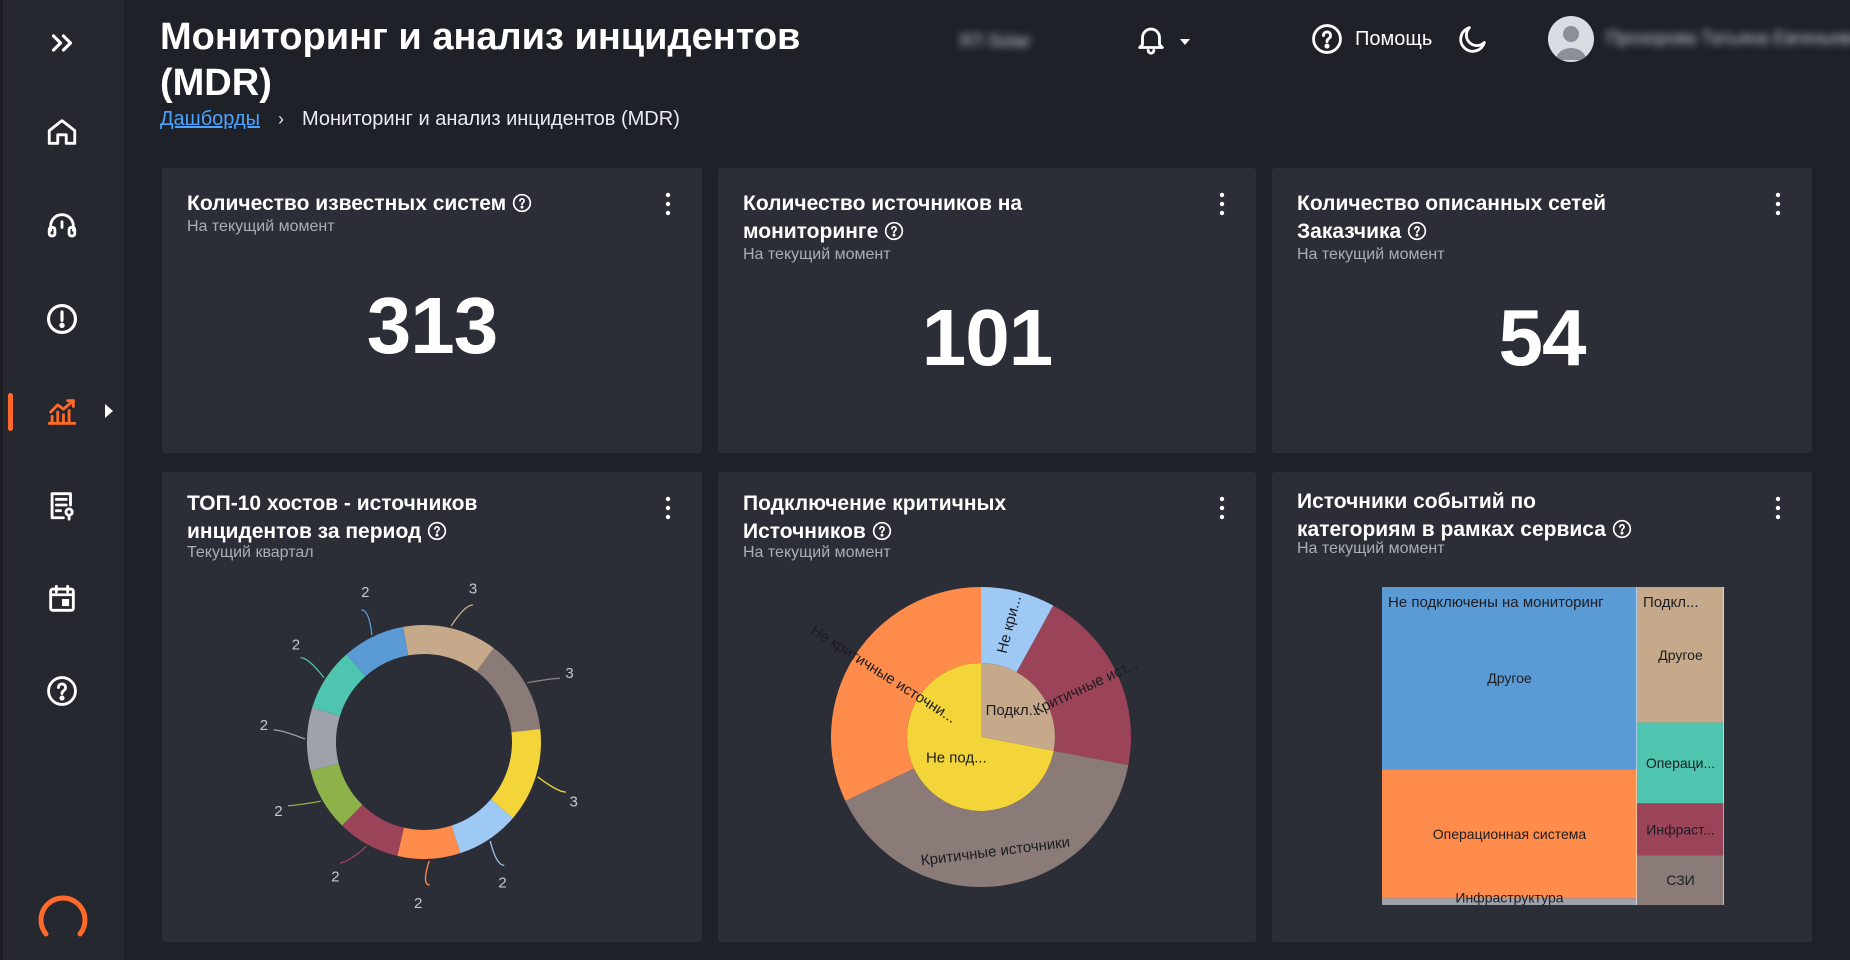 The image size is (1850, 960). I want to click on calendar-icon, so click(62, 598).